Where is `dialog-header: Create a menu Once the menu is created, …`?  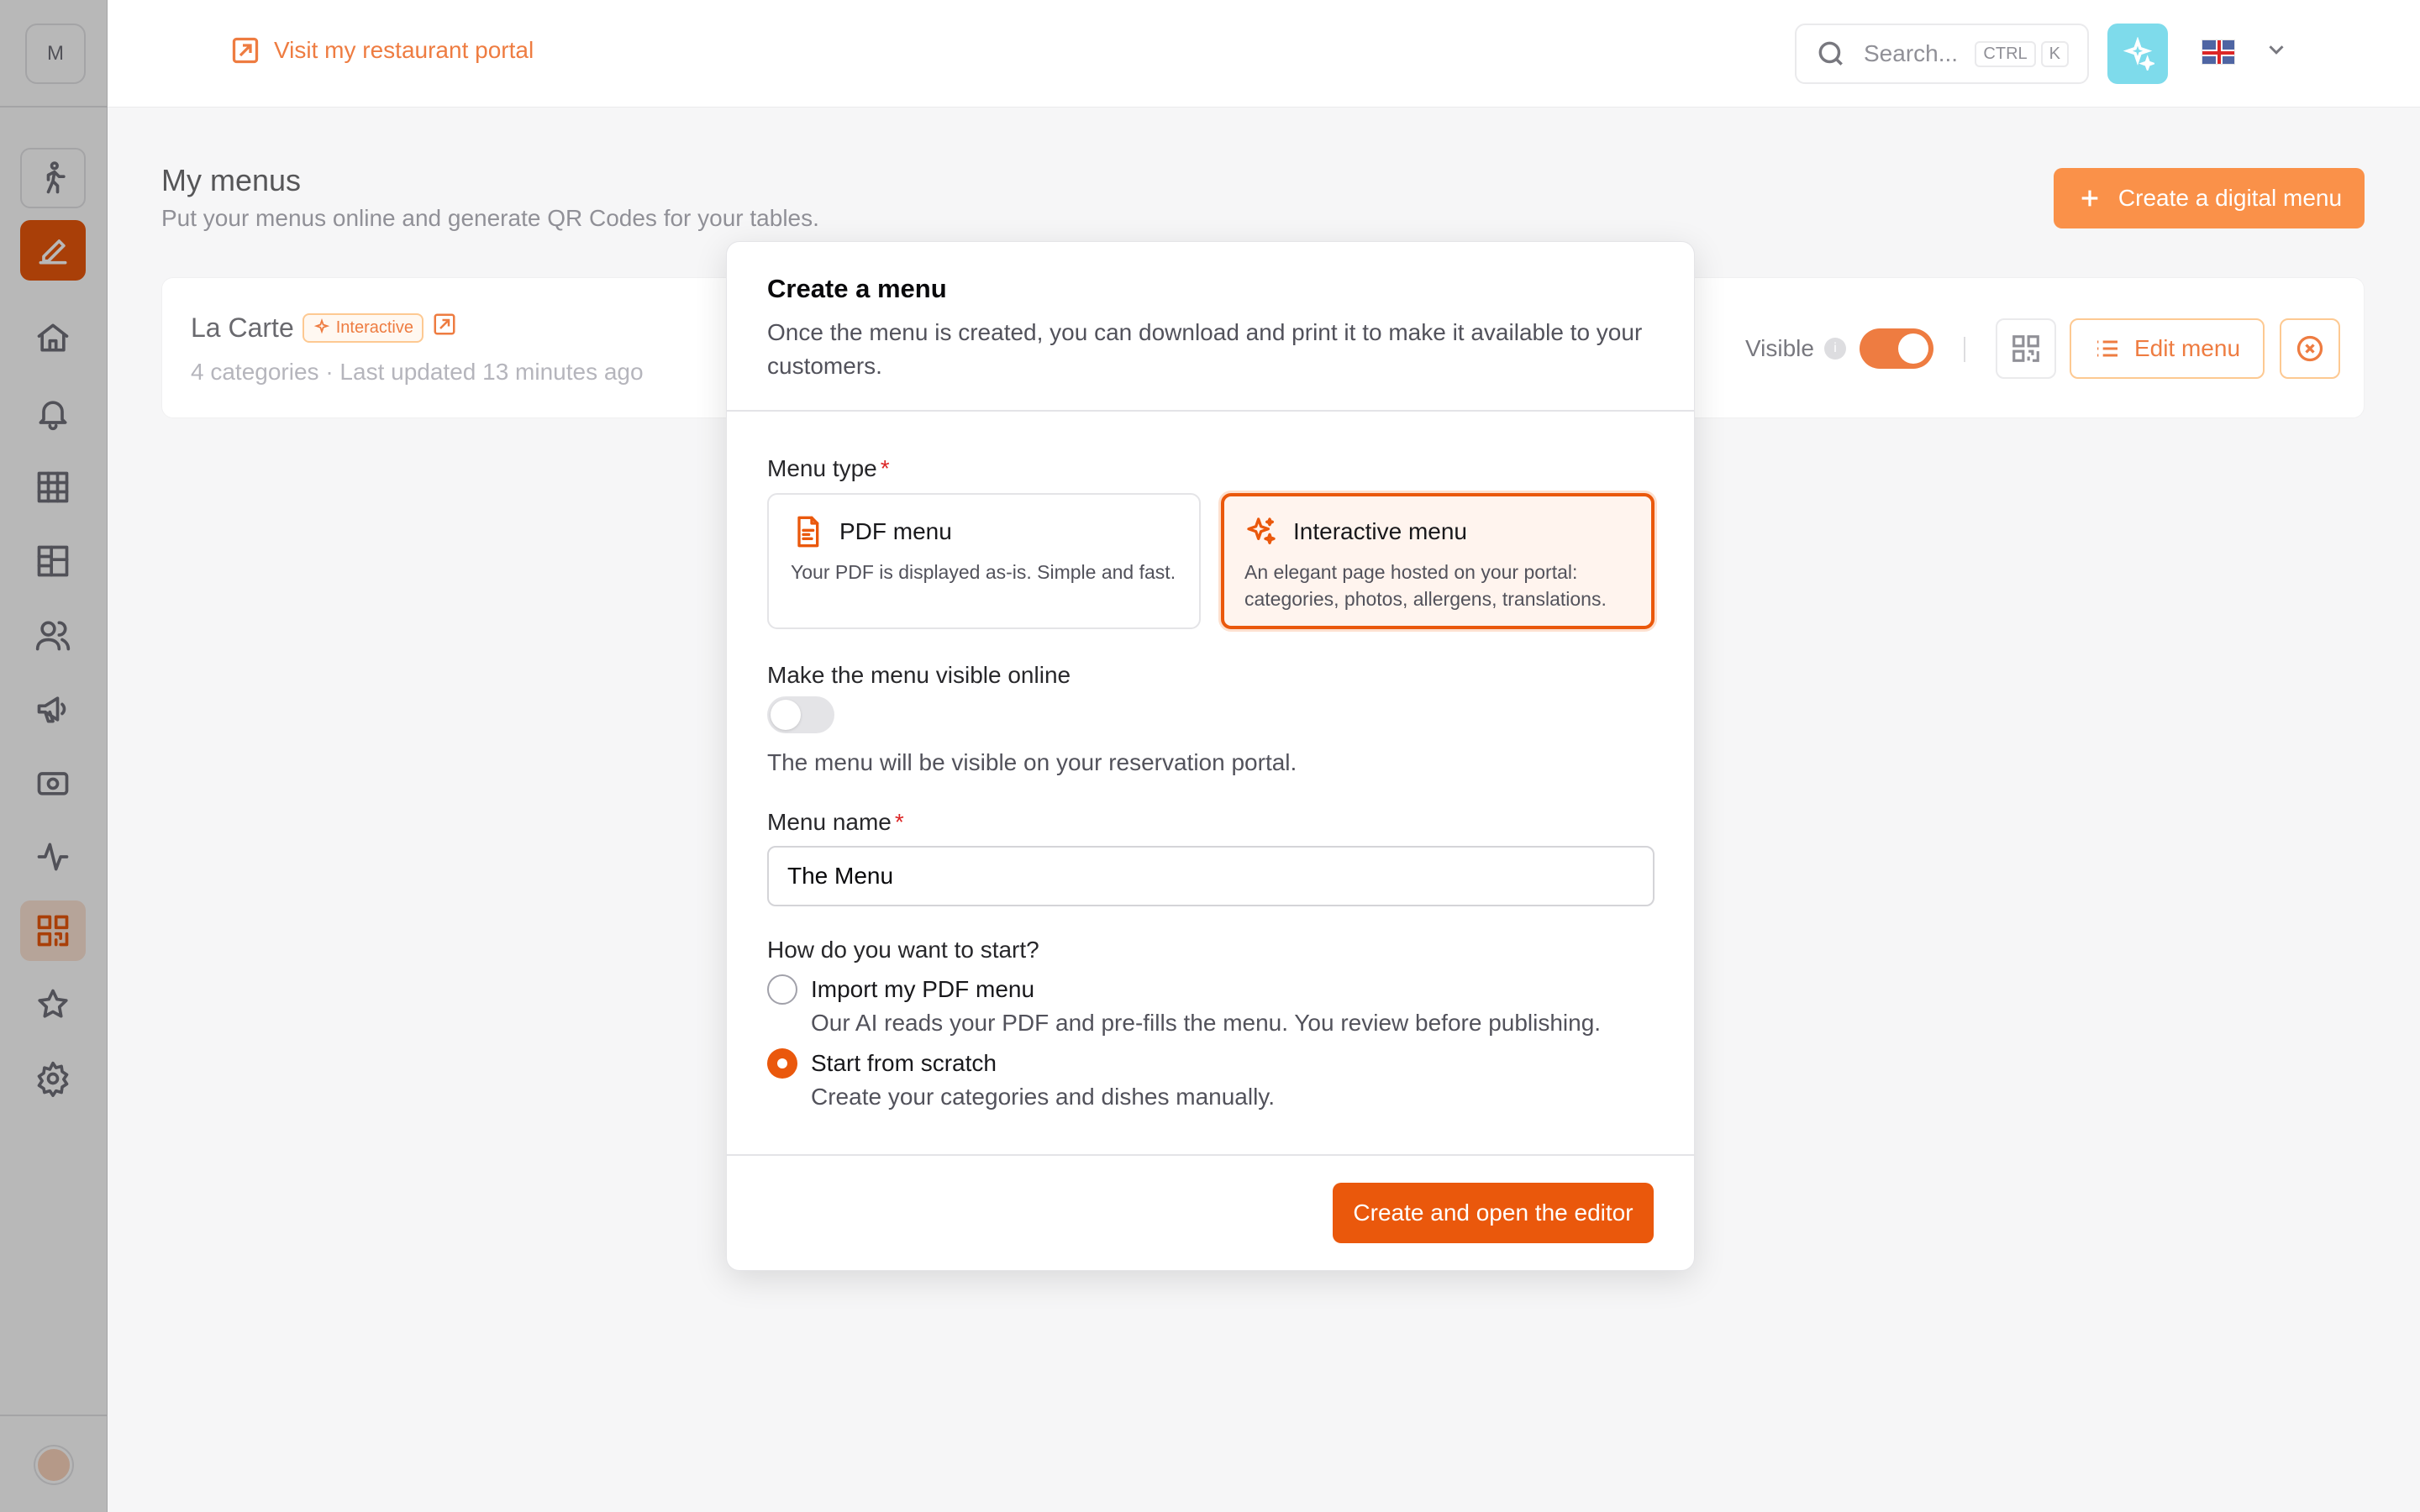
dialog-header: Create a menu Once the menu is created, … is located at coordinates (1210, 327).